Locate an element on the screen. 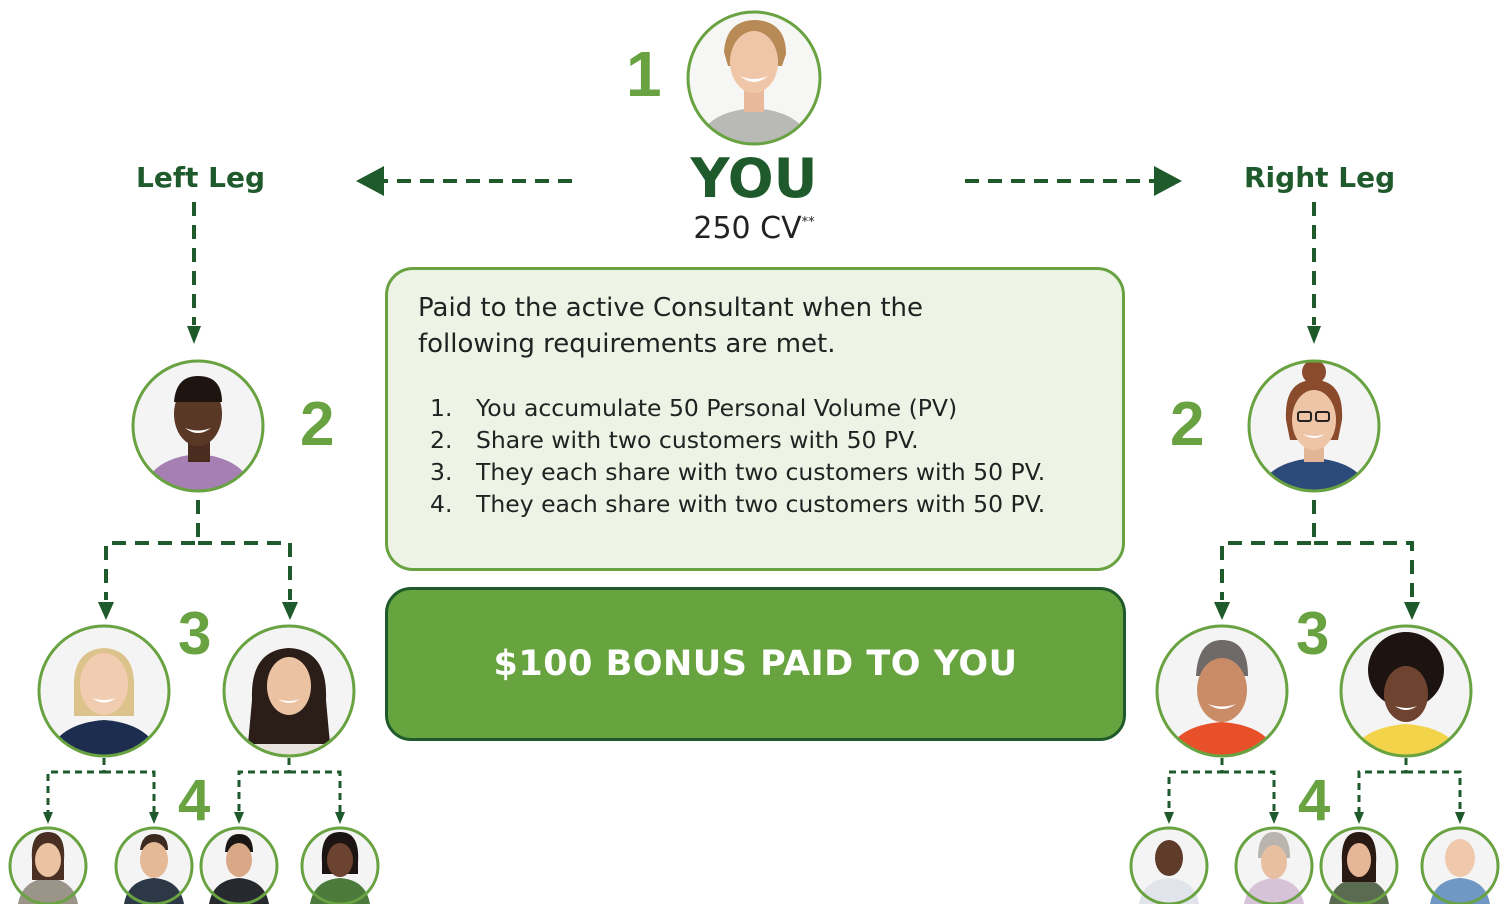 This screenshot has height=904, width=1509. level-number-2-left: 2 is located at coordinates (317, 424).